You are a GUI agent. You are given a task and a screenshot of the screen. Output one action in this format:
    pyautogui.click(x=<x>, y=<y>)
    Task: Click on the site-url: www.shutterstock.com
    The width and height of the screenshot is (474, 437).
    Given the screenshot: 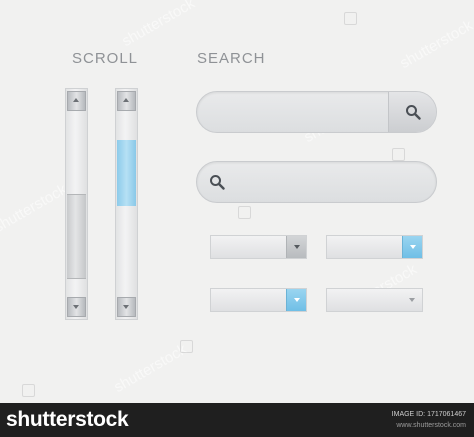 What is the action you would take?
    pyautogui.click(x=431, y=425)
    